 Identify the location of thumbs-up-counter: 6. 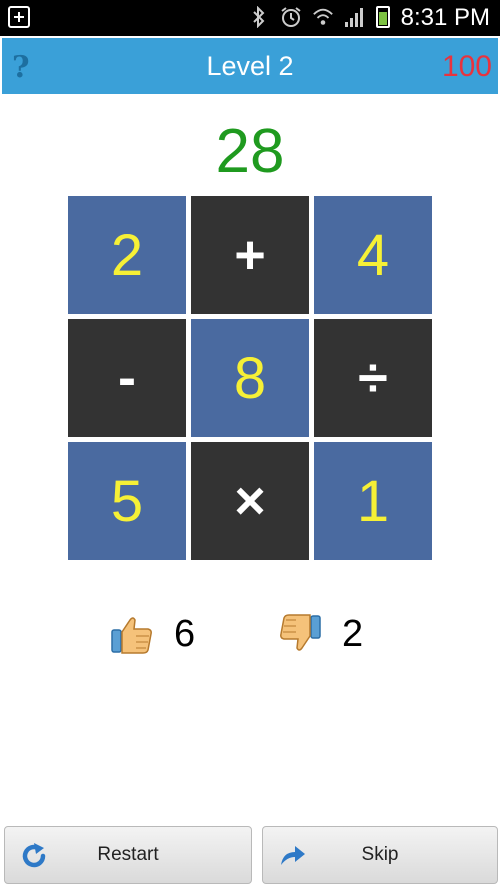
(152, 634).